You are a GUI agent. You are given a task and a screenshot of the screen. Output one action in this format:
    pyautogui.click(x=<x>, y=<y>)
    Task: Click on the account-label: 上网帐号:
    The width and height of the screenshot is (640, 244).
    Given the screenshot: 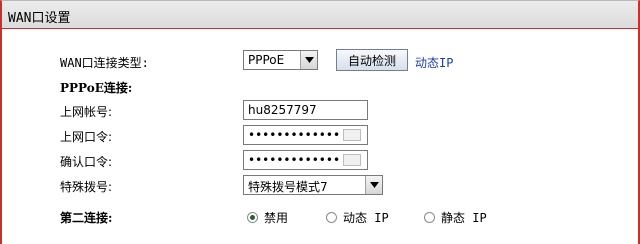 What is the action you would take?
    pyautogui.click(x=86, y=112)
    